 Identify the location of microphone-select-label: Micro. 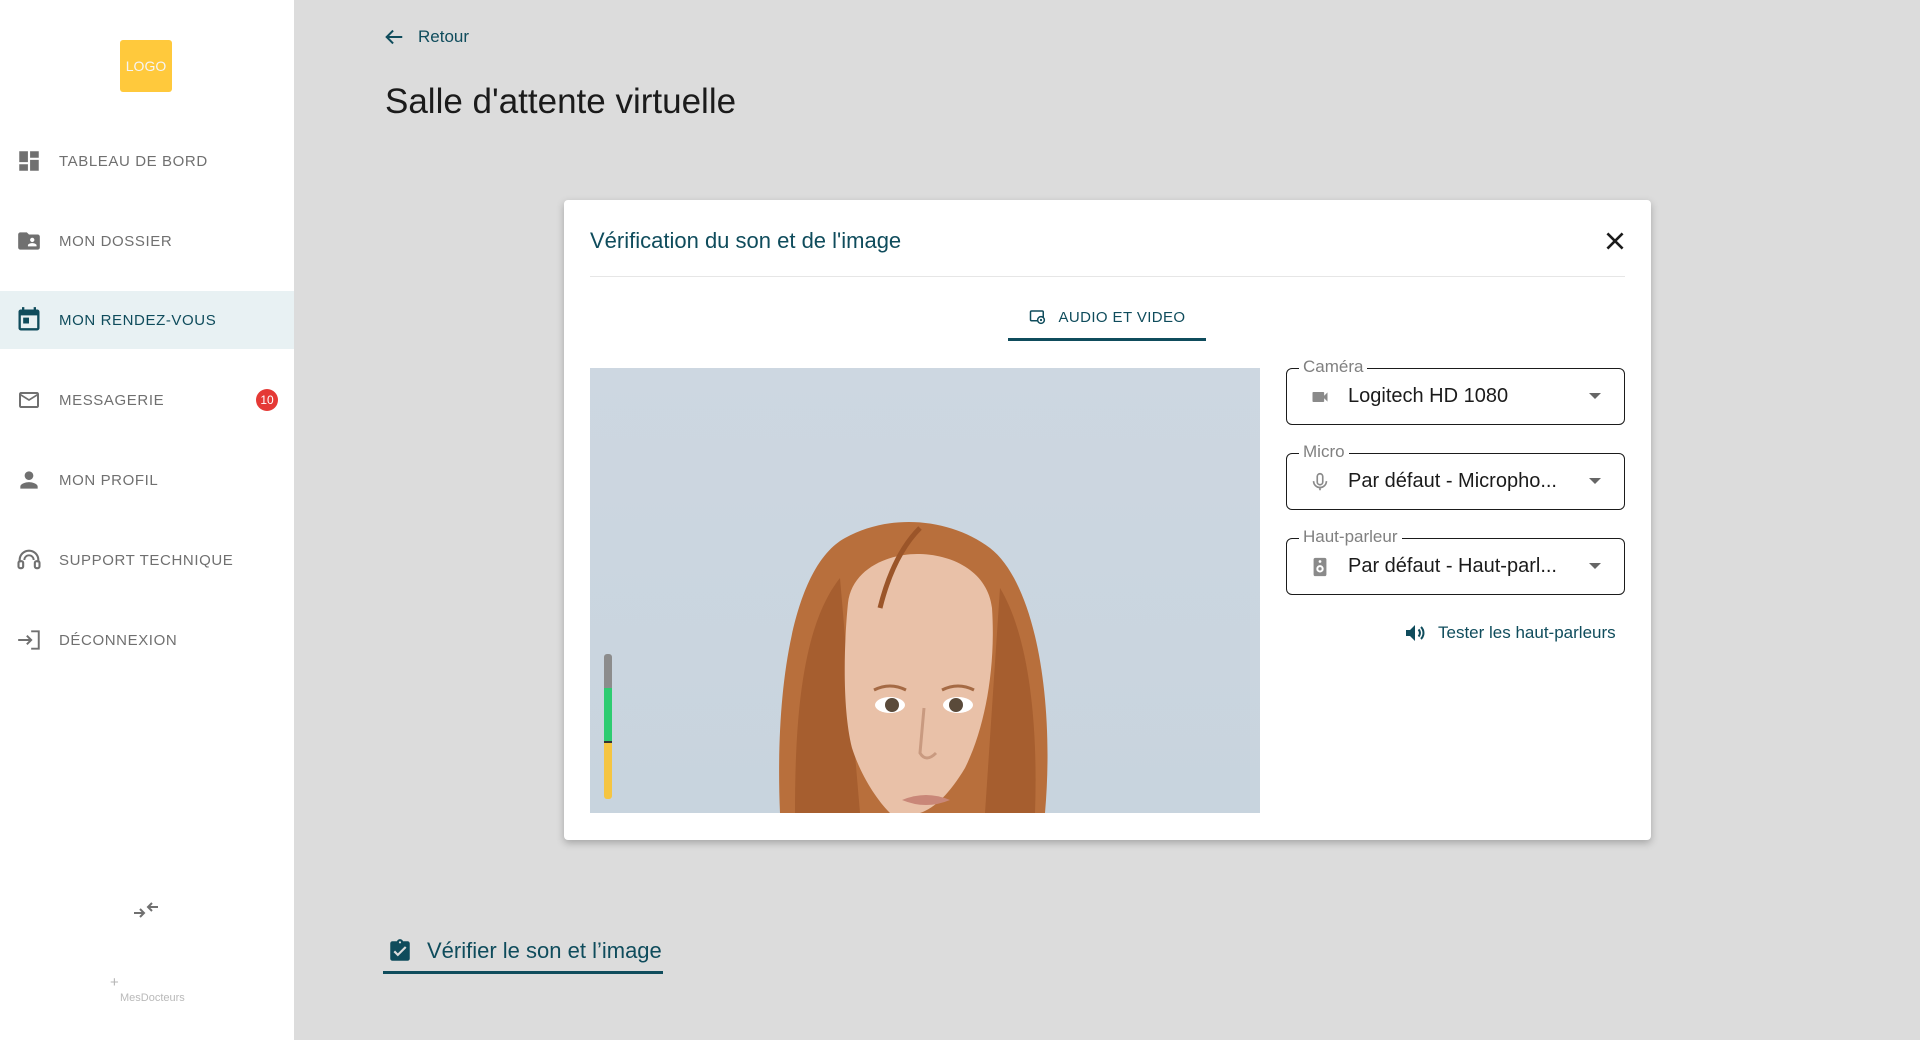
(1324, 452).